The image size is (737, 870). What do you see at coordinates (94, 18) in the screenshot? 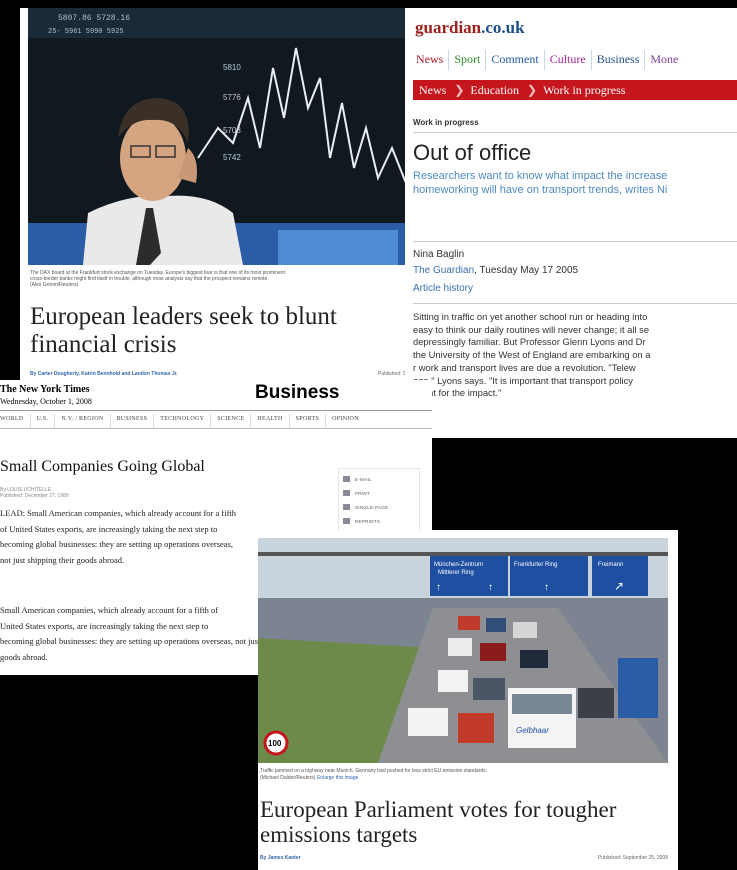
I see `svg-text: 5807.86 5728.16` at bounding box center [94, 18].